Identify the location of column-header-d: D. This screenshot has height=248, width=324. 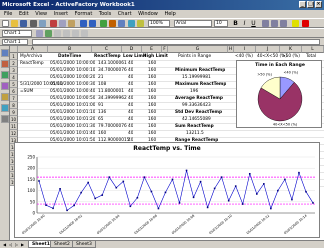
(132, 49).